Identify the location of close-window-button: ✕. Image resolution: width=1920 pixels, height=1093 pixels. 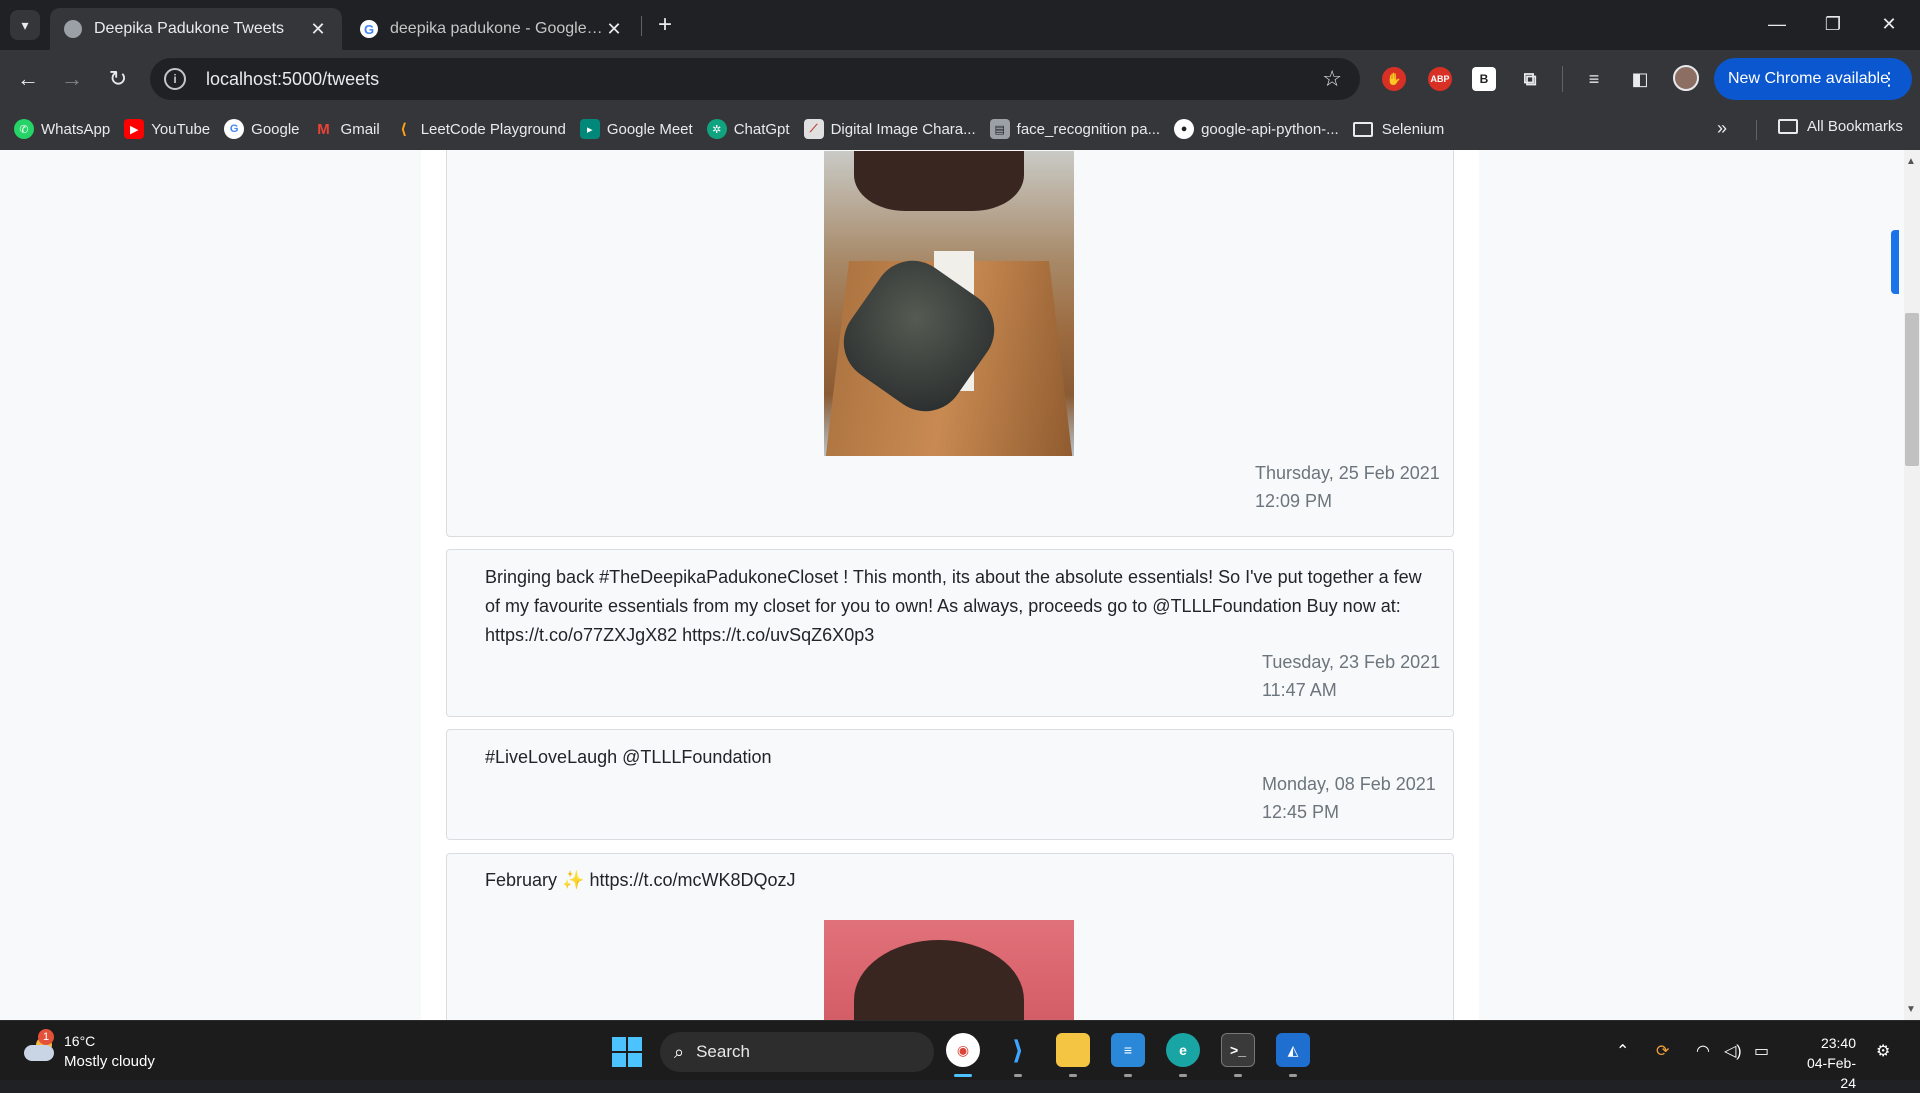
(1889, 24).